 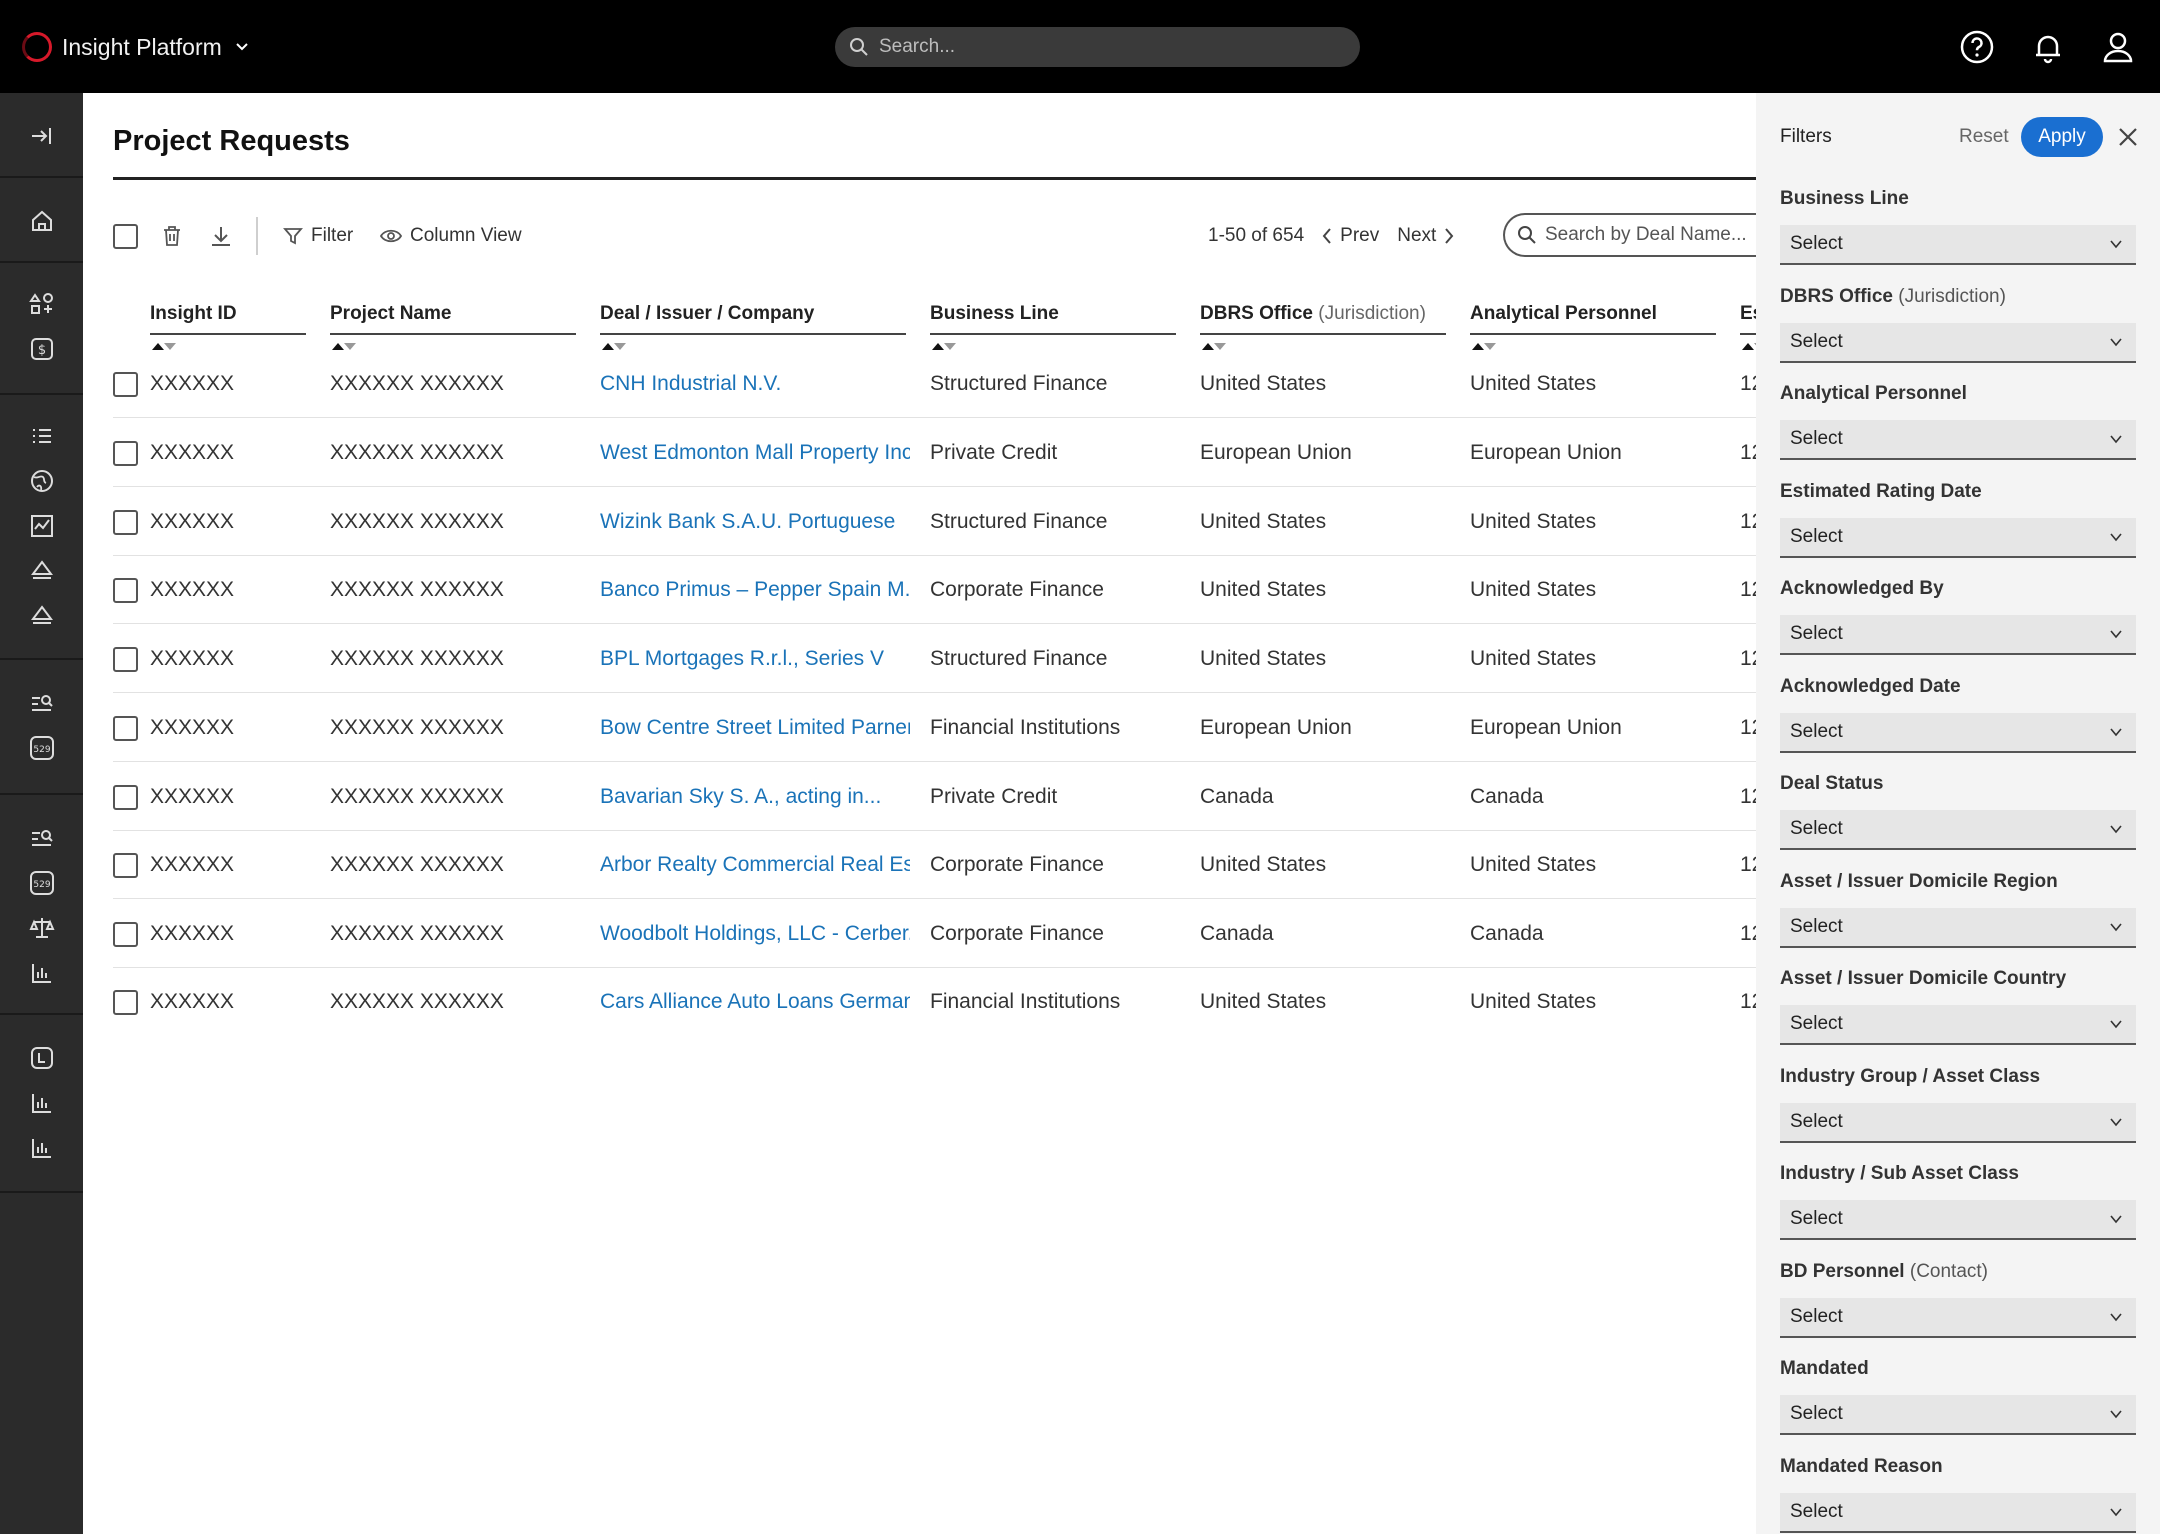 What do you see at coordinates (41, 1057) in the screenshot?
I see `rail-item-l` at bounding box center [41, 1057].